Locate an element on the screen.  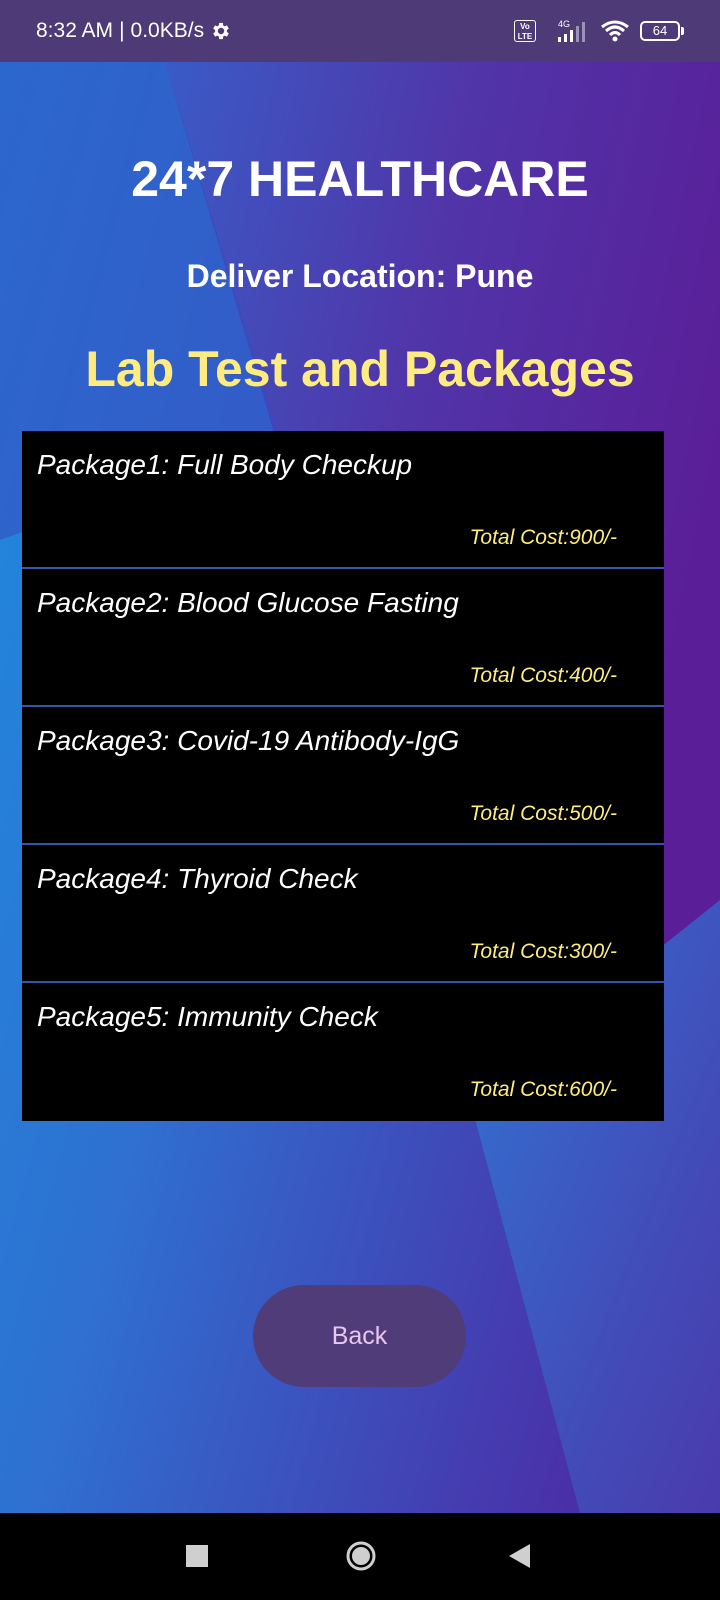
package-name: Package5: Immunity Check is located at coordinates (207, 1016).